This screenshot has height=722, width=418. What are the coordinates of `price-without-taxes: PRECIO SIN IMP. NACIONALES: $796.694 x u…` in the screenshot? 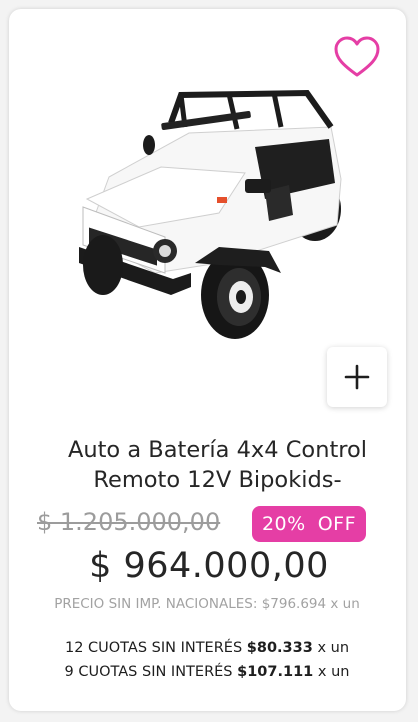 It's located at (207, 604).